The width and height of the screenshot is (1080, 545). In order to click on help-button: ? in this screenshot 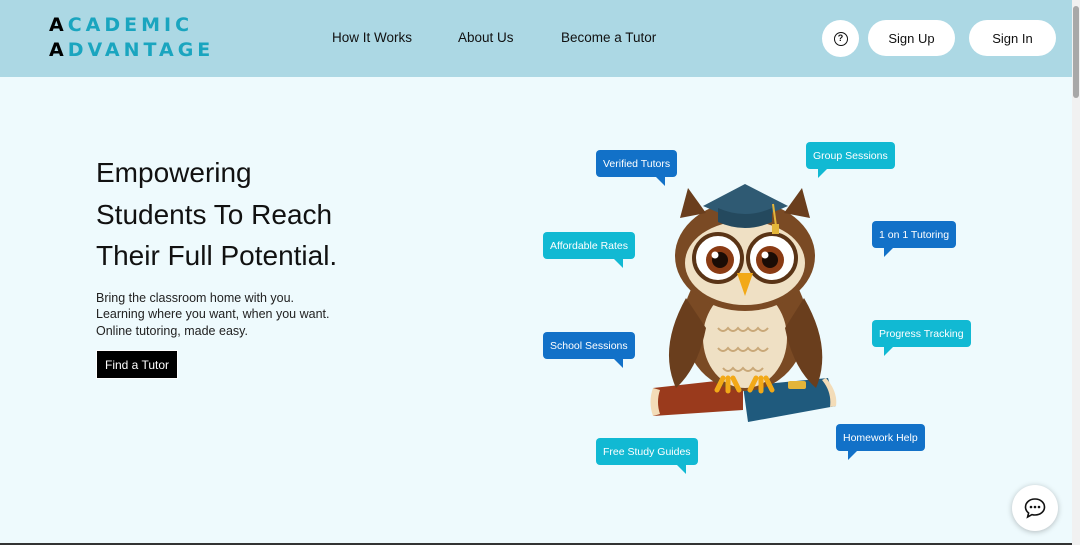, I will do `click(840, 38)`.